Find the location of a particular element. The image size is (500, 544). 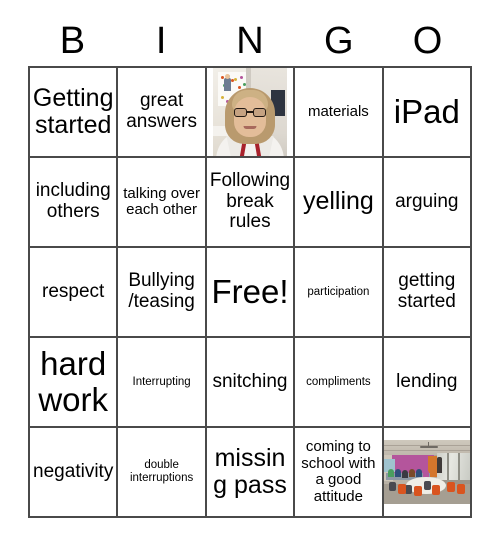

bingo-cell-r3c2: Bullying /teasing is located at coordinates (162, 293).